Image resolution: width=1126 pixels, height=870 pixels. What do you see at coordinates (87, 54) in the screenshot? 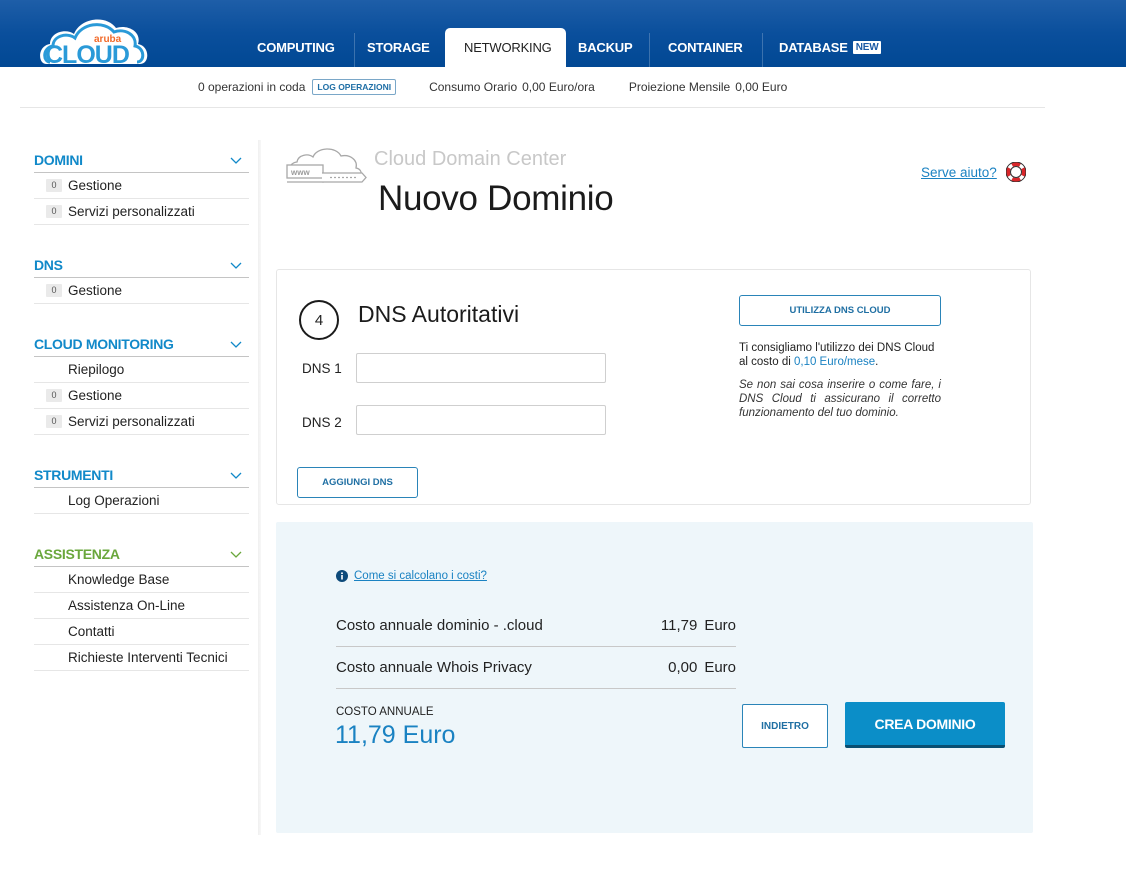
I see `logo-cloud-text: CLOUD` at bounding box center [87, 54].